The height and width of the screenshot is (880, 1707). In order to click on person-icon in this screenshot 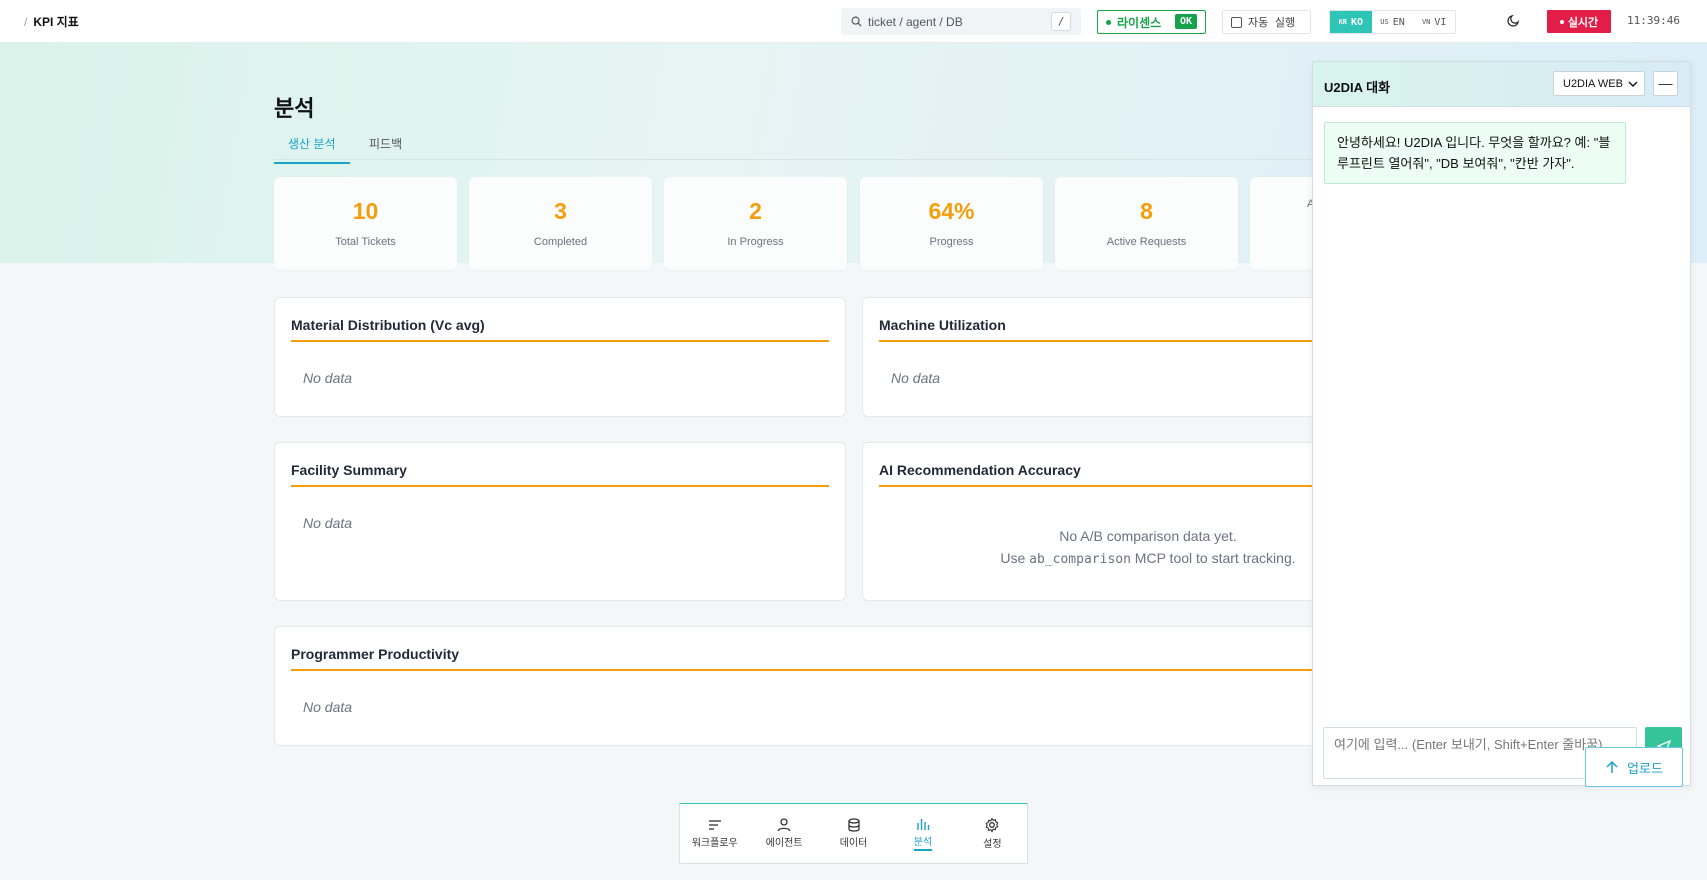, I will do `click(784, 825)`.